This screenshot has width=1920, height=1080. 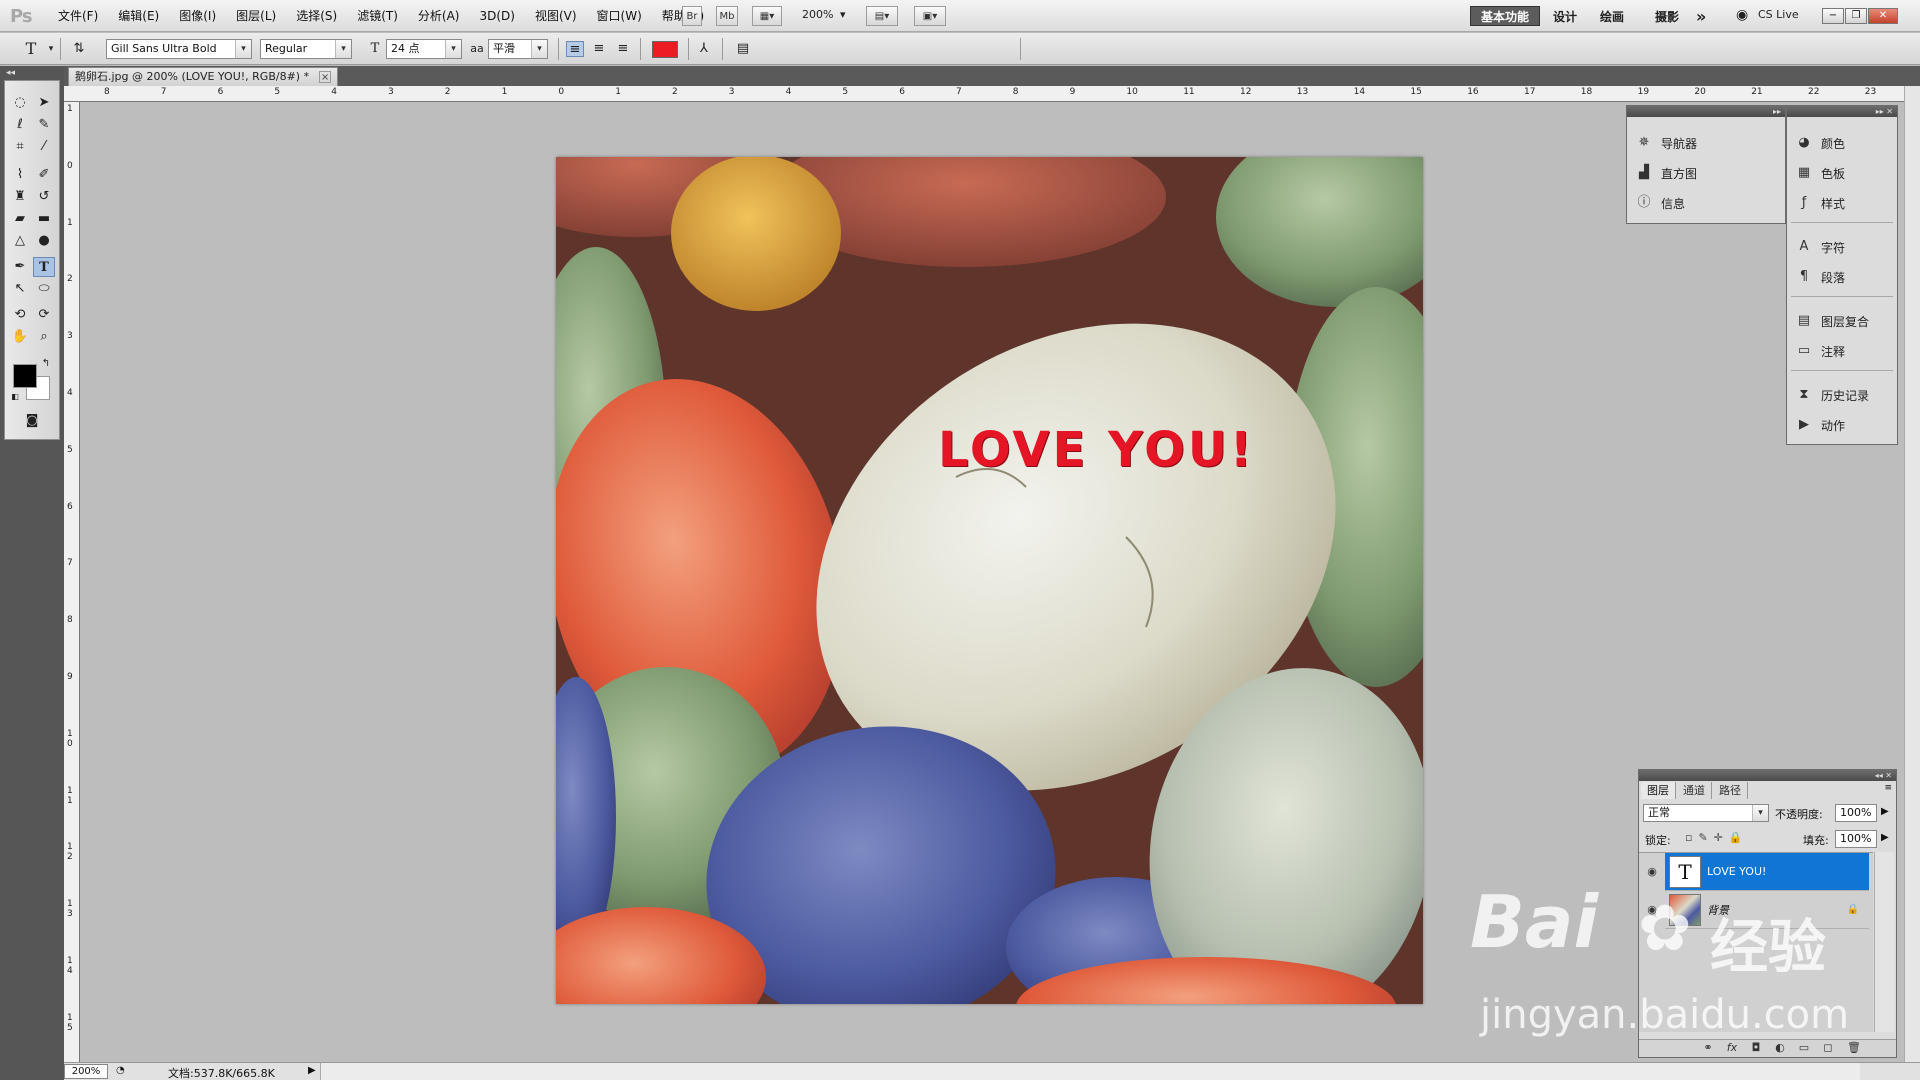 I want to click on pen-tool-icon: ✒, so click(x=20, y=267).